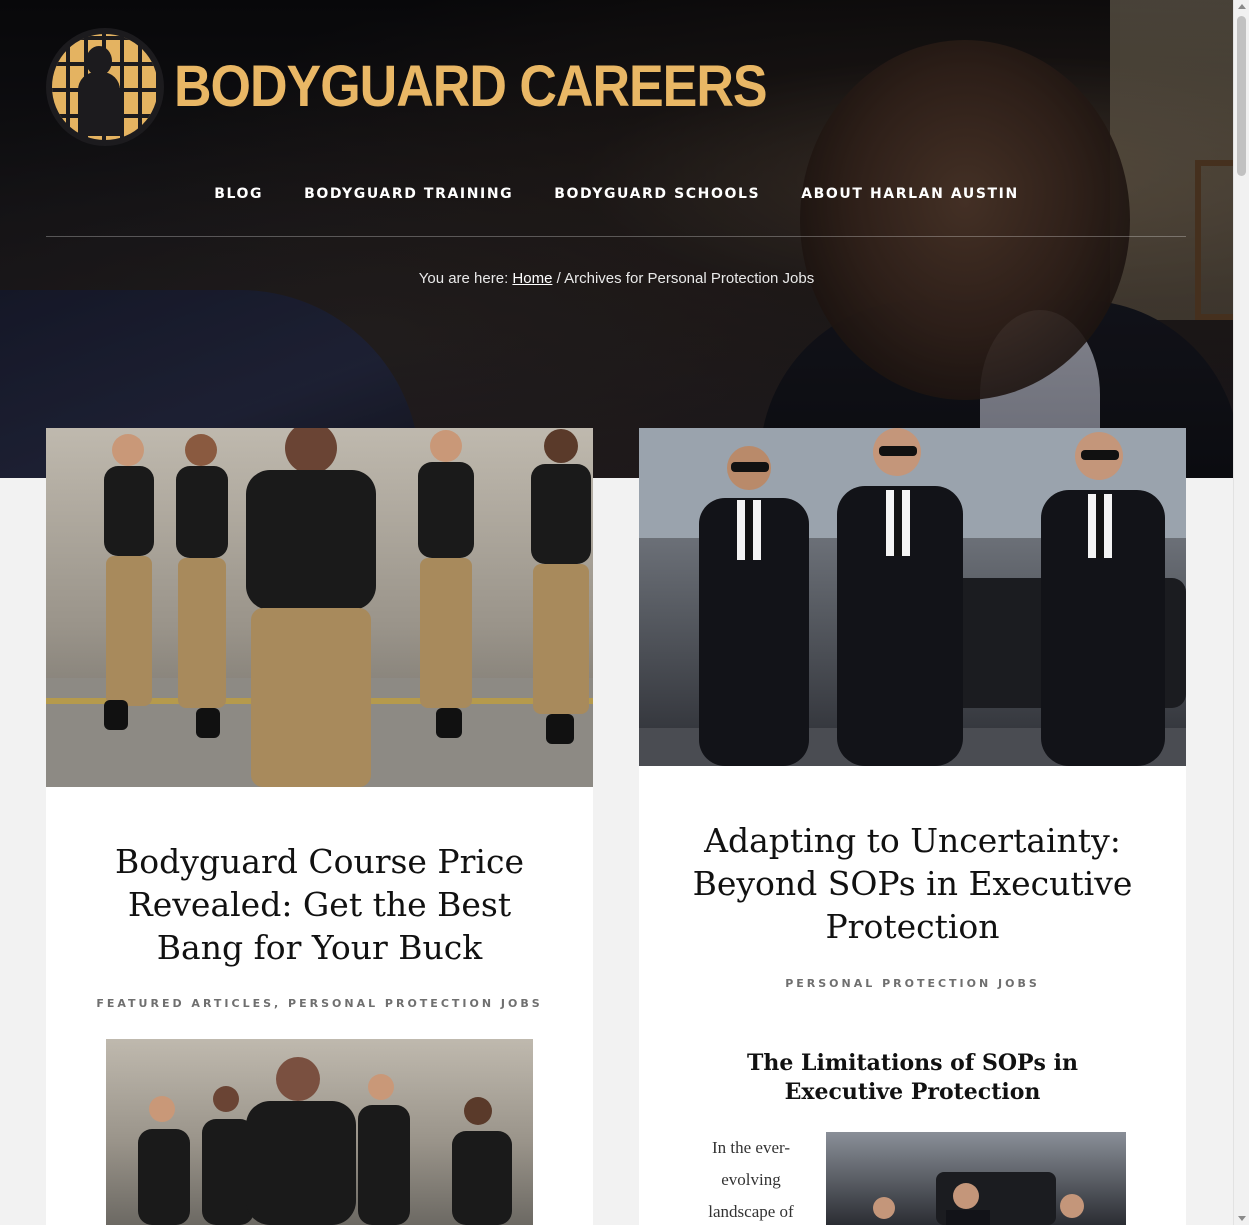 The width and height of the screenshot is (1249, 1225). I want to click on post-categories: PERSONAL PROTECTION JOBS, so click(912, 983).